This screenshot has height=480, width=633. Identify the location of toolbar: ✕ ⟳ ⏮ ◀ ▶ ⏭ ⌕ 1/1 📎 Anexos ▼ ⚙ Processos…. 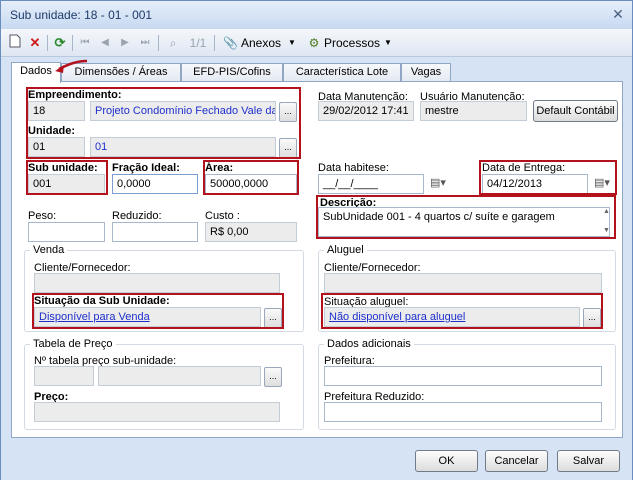
(316, 43).